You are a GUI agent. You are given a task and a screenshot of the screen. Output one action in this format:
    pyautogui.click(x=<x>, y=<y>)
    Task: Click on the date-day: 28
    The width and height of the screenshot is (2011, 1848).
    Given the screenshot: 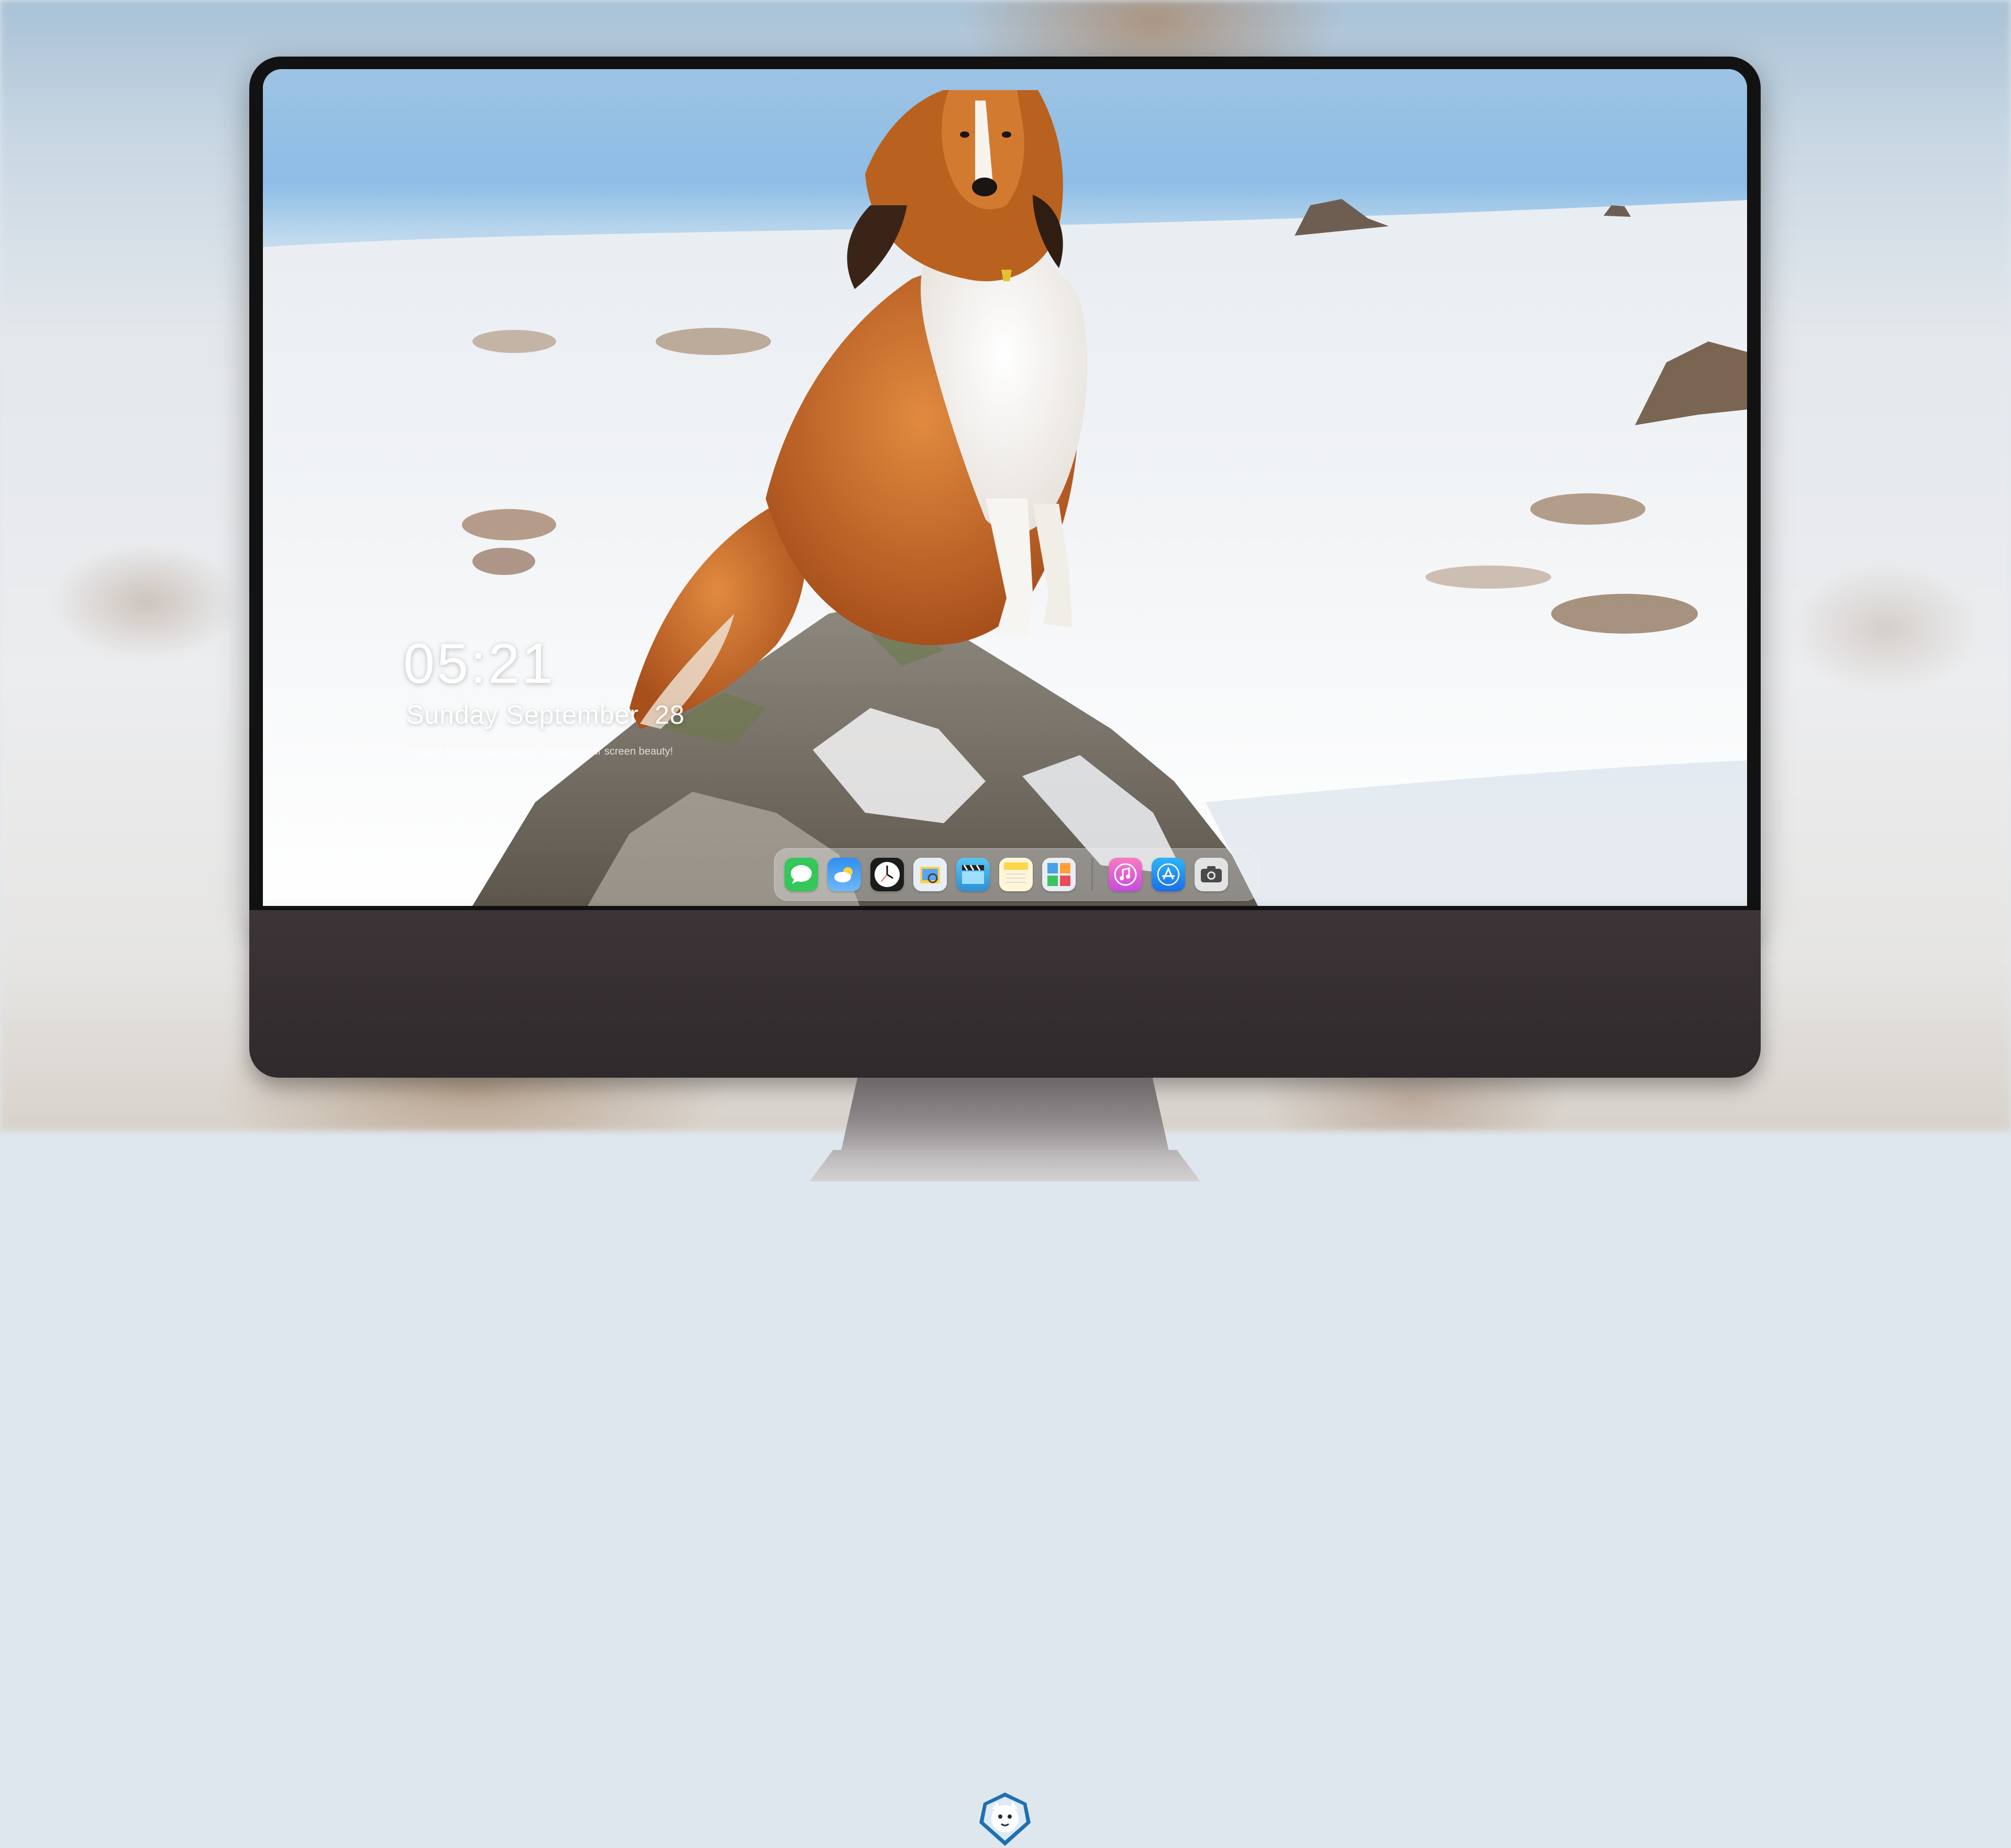 What is the action you would take?
    pyautogui.click(x=670, y=714)
    